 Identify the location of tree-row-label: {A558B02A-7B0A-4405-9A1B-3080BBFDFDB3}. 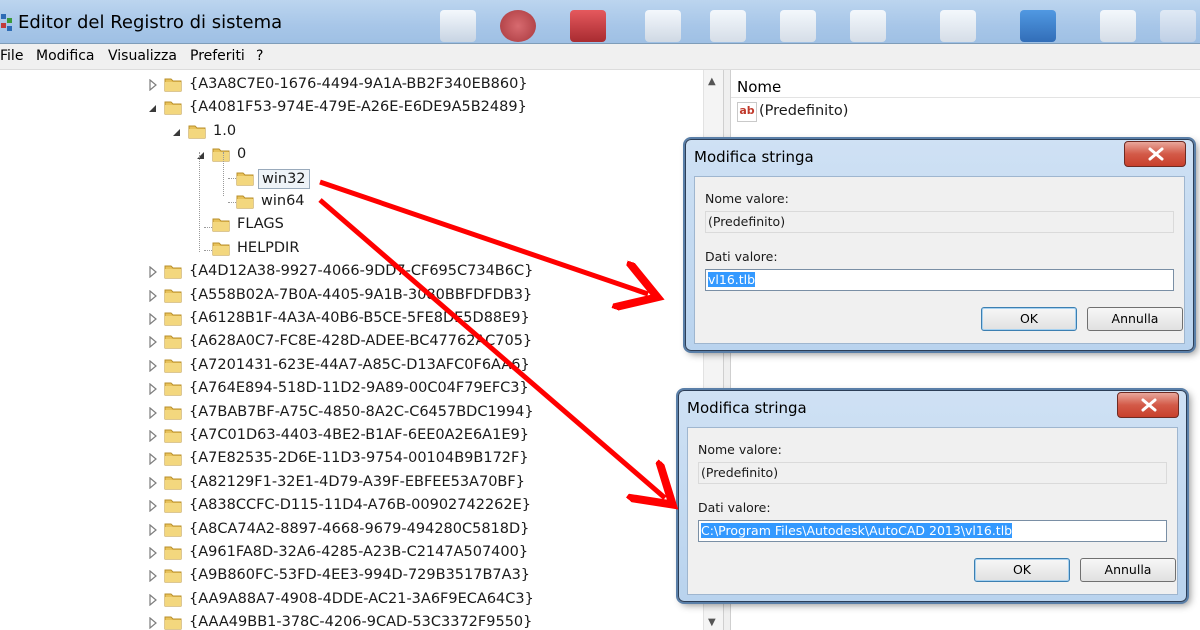
(361, 294).